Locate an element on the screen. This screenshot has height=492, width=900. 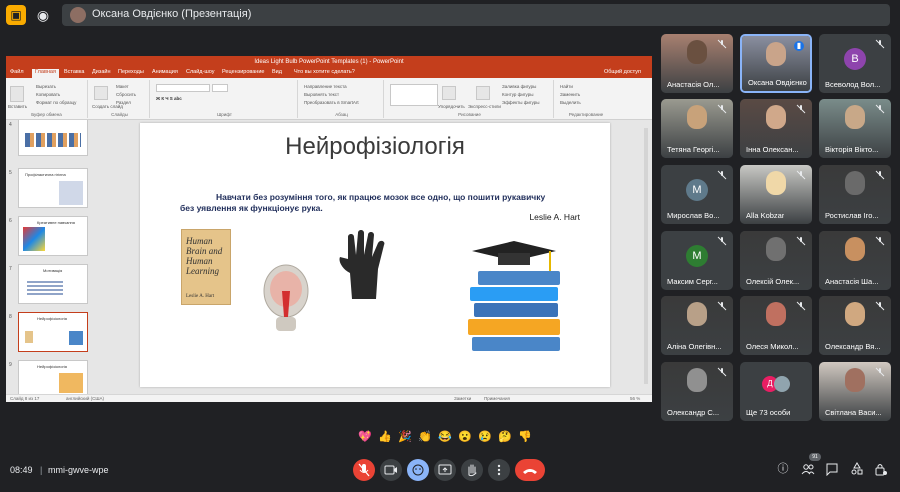
hand-icon is located at coordinates (472, 470).